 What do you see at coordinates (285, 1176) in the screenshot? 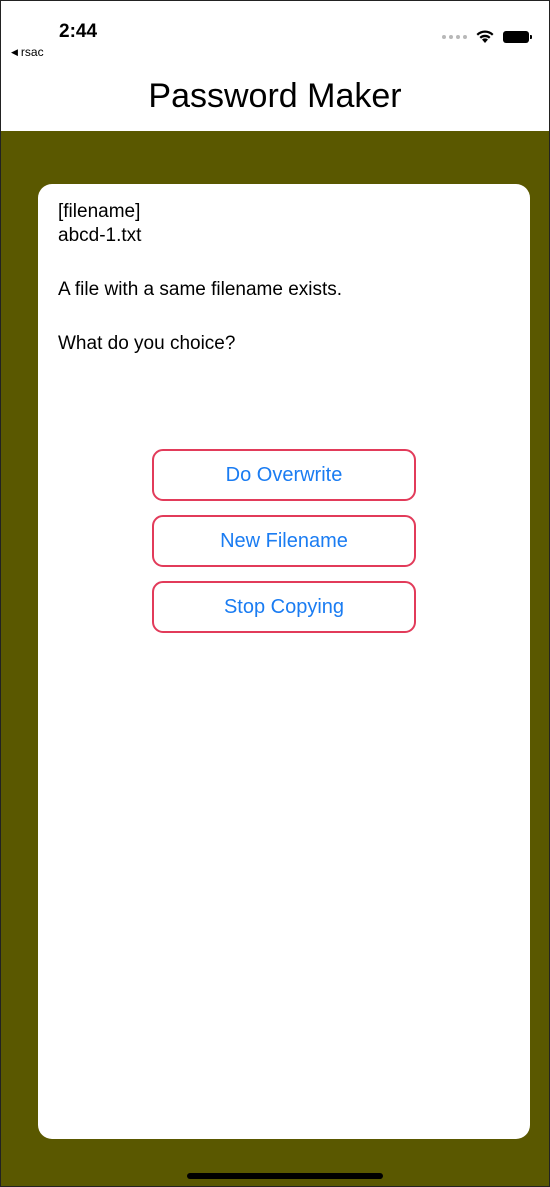
I see `home-indicator` at bounding box center [285, 1176].